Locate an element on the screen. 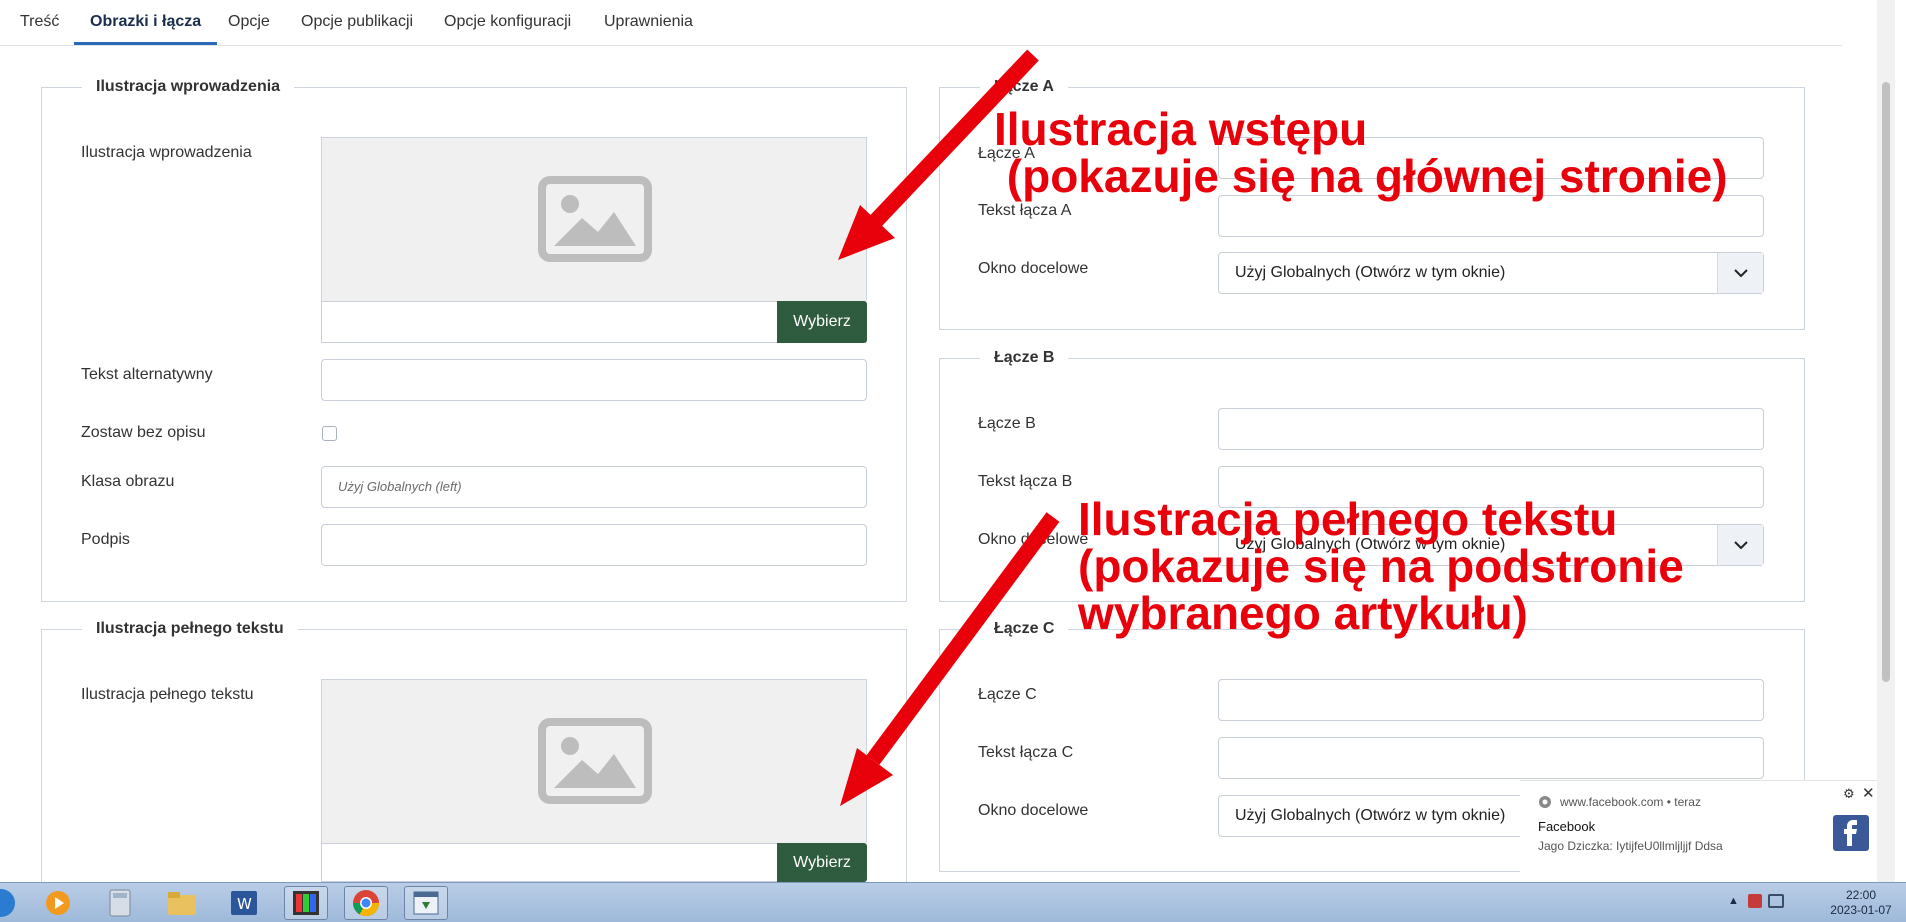 This screenshot has height=922, width=1906. word-icon: W is located at coordinates (244, 903).